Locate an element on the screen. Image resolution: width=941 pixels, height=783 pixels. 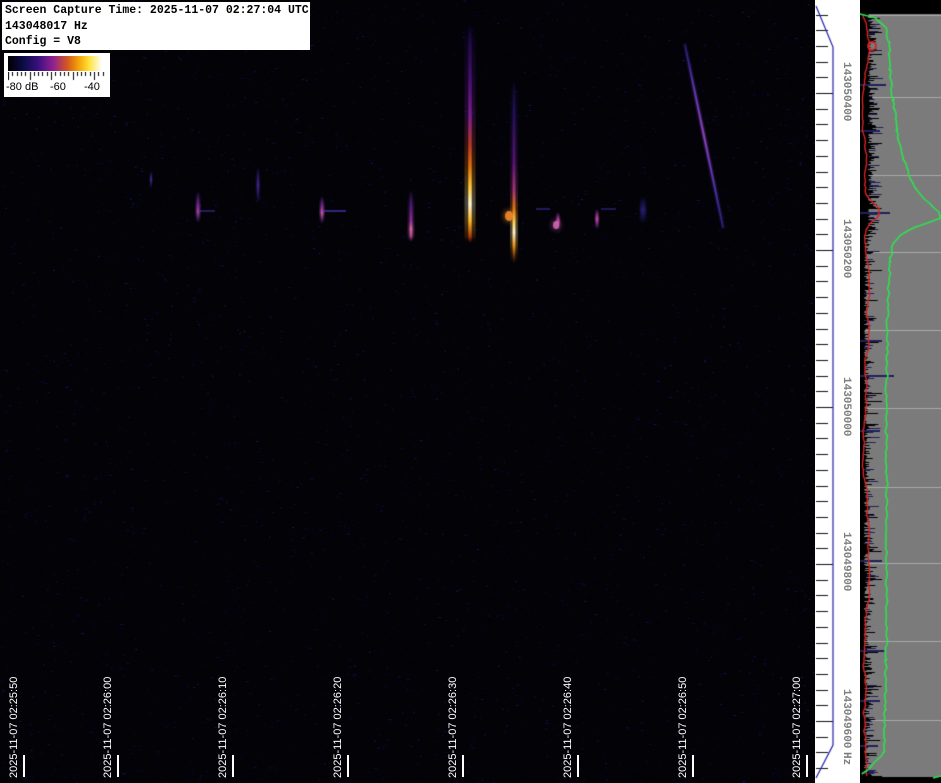
freq-tick-label: 143050200 is located at coordinates (846, 249).